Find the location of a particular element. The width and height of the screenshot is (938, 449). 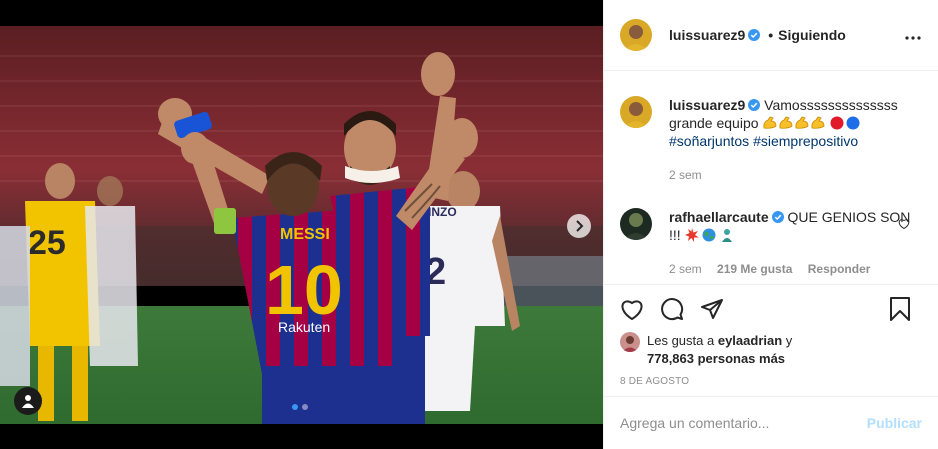

following-button: Siguiendo is located at coordinates (812, 35).